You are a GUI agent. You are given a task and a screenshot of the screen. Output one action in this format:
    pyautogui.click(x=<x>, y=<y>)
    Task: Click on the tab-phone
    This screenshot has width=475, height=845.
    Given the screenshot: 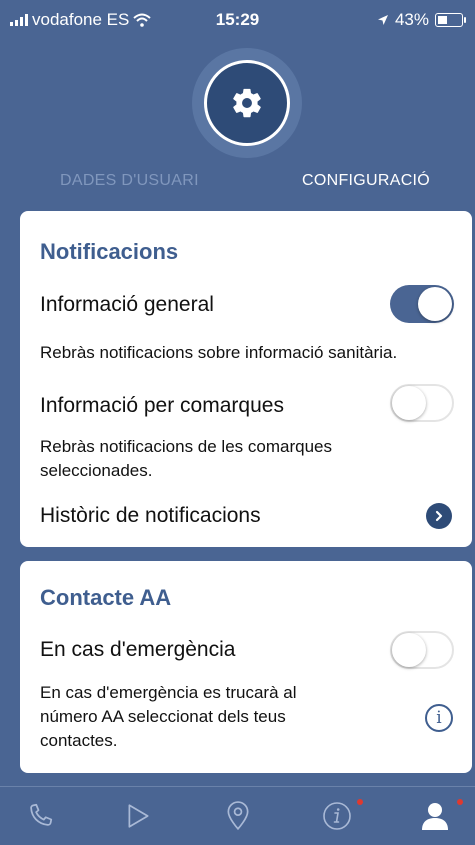 What is the action you would take?
    pyautogui.click(x=40, y=816)
    